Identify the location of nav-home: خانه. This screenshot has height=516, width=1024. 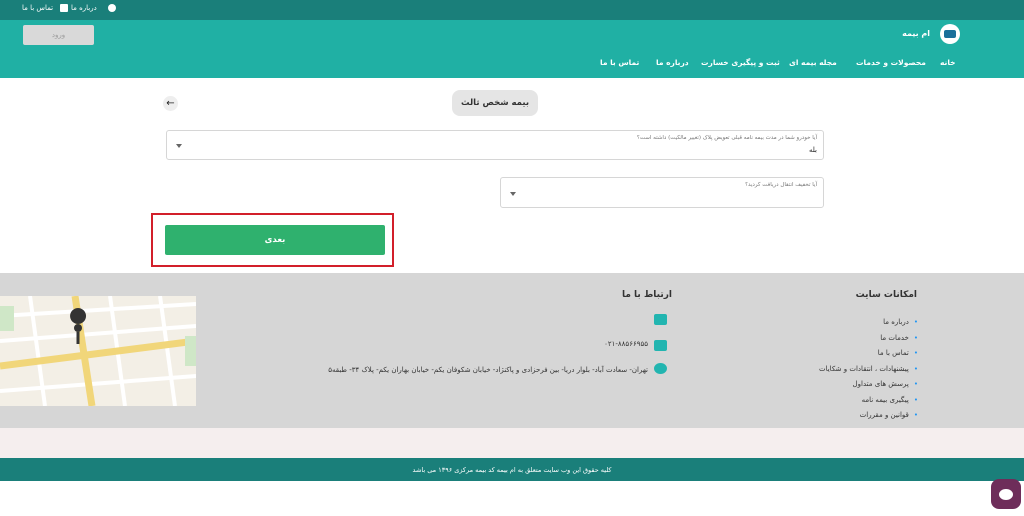
(948, 62).